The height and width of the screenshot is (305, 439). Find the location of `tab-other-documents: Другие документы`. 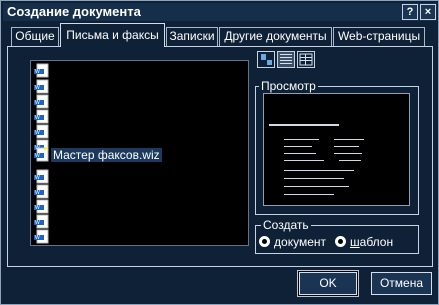

tab-other-documents: Другие документы is located at coordinates (275, 36).